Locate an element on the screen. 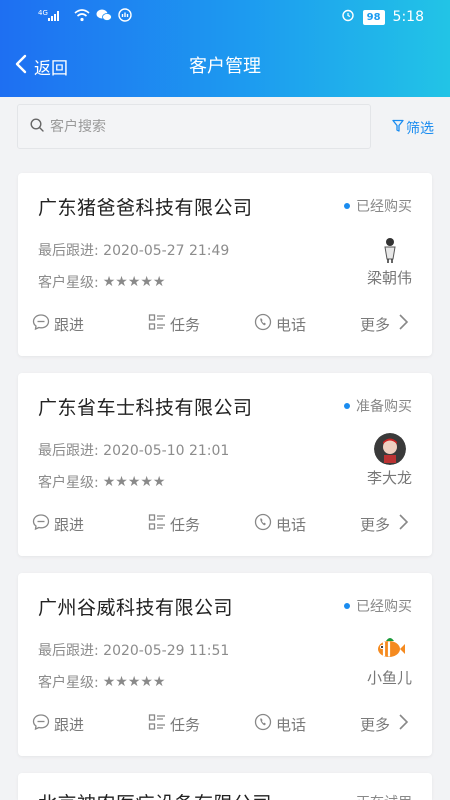 Image resolution: width=450 pixels, height=800 pixels. search-row: 筛选 is located at coordinates (225, 127).